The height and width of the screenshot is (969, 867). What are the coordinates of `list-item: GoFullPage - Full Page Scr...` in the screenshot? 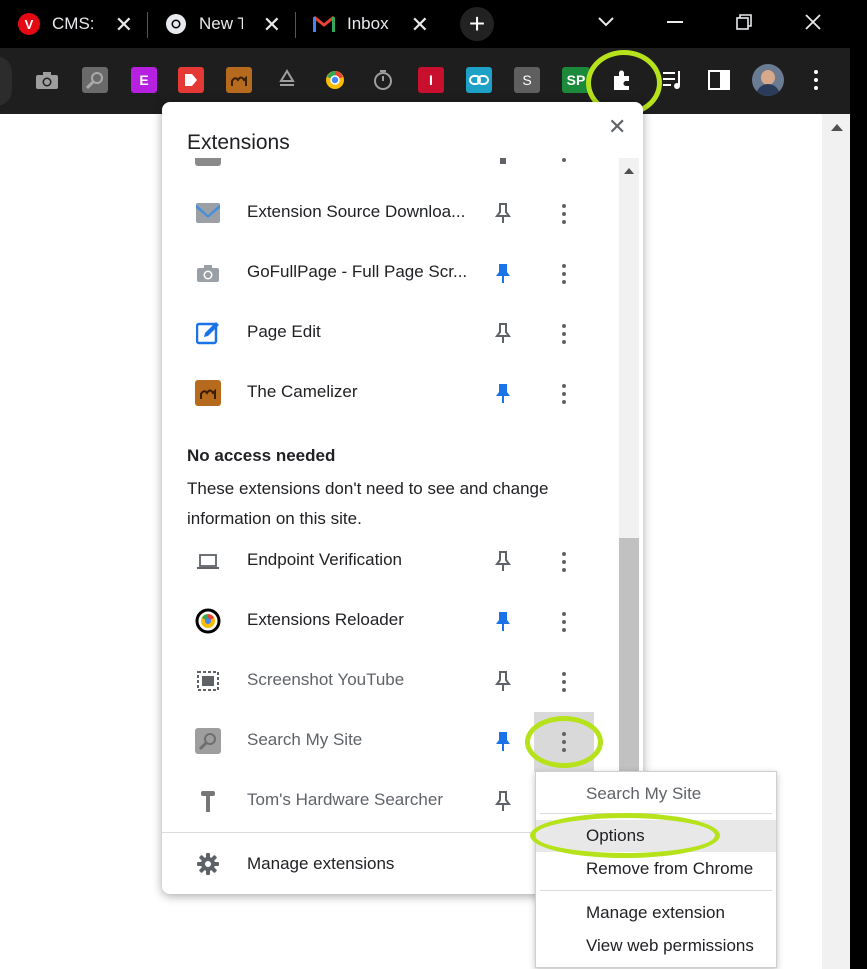 It's located at (389, 274).